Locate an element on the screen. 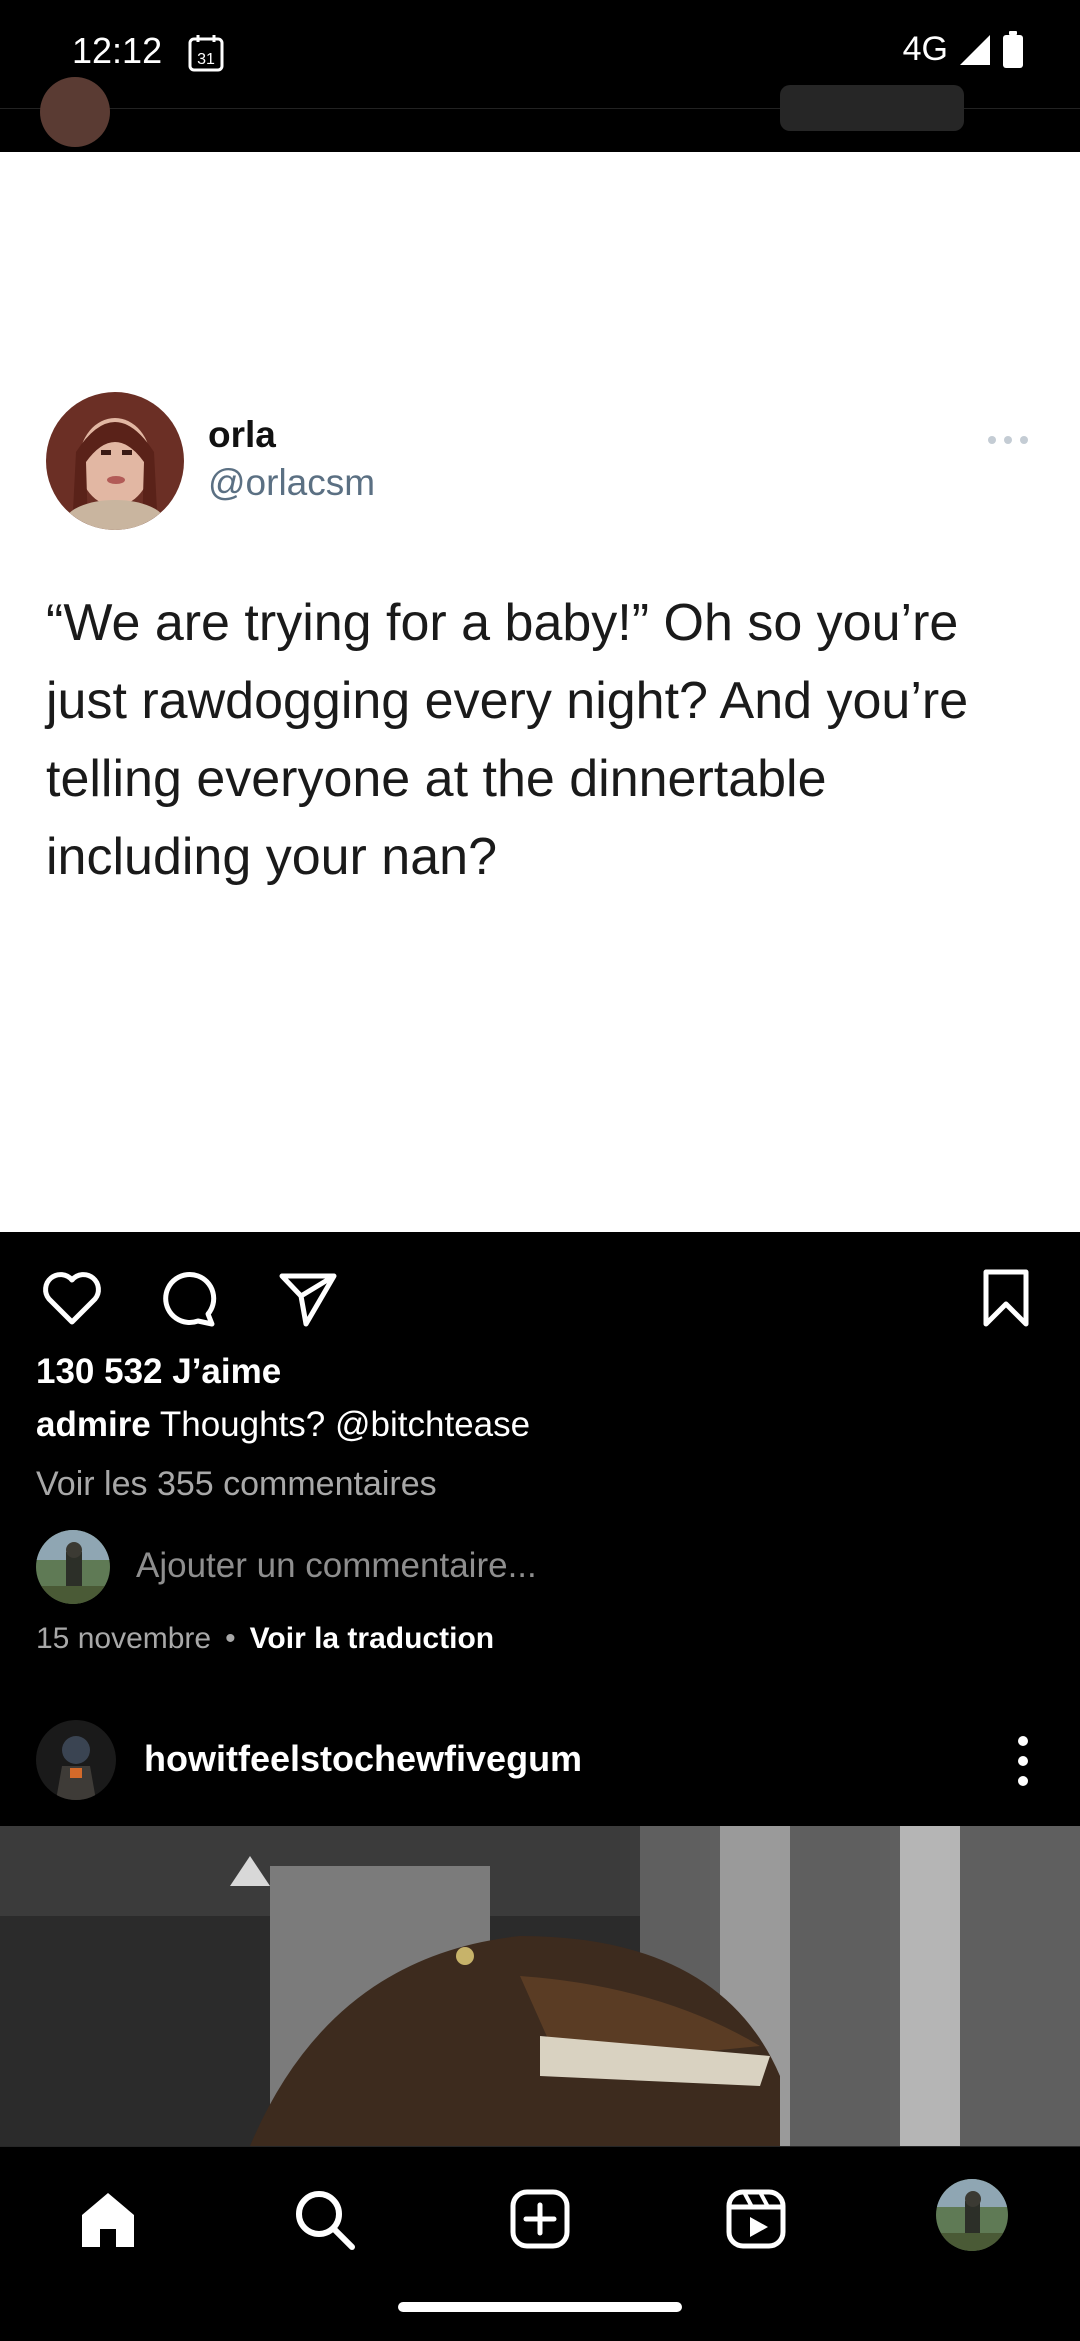 The width and height of the screenshot is (1080, 2341). next-post-username: howitfeelstochewfivegum is located at coordinates (363, 1759).